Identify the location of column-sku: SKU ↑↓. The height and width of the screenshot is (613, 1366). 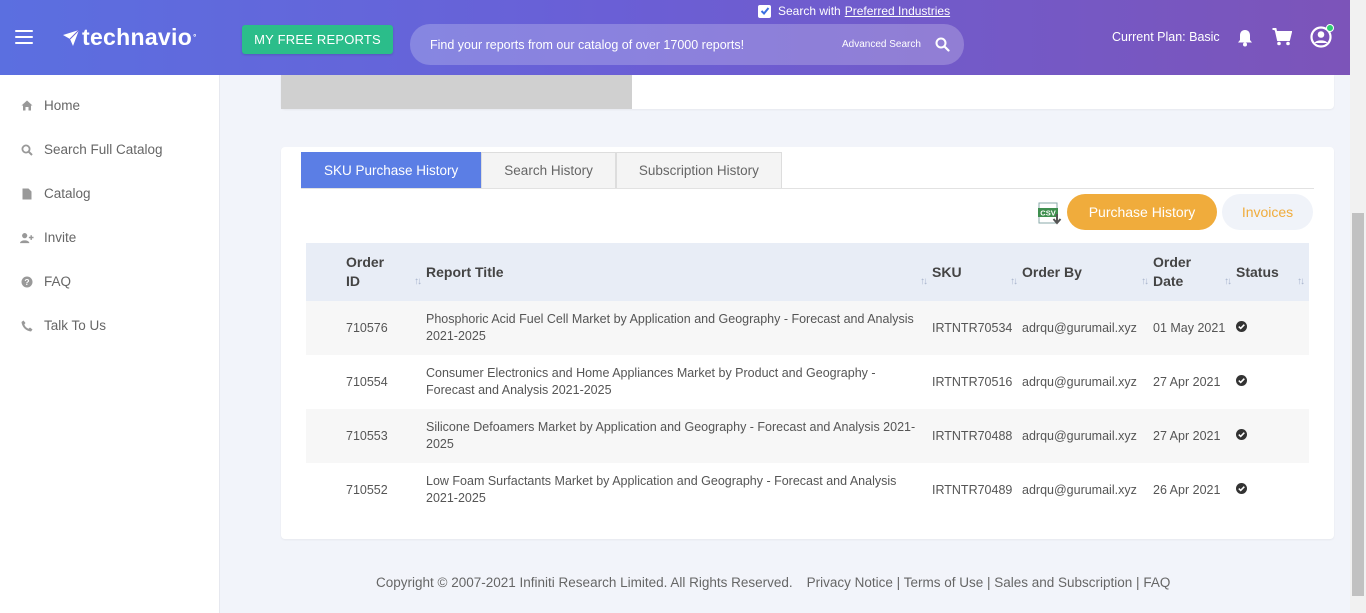
(977, 272).